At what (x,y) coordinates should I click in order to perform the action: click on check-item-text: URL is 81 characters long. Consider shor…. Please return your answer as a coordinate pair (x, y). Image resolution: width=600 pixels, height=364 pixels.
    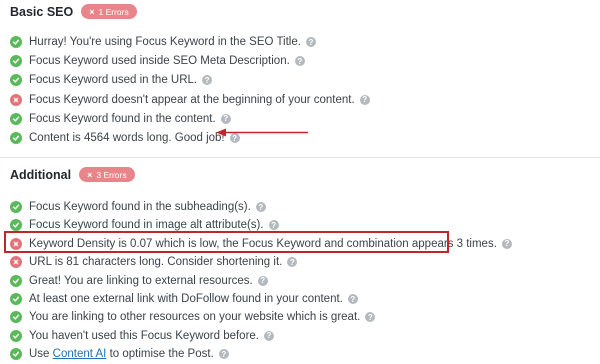
    Looking at the image, I should click on (156, 262).